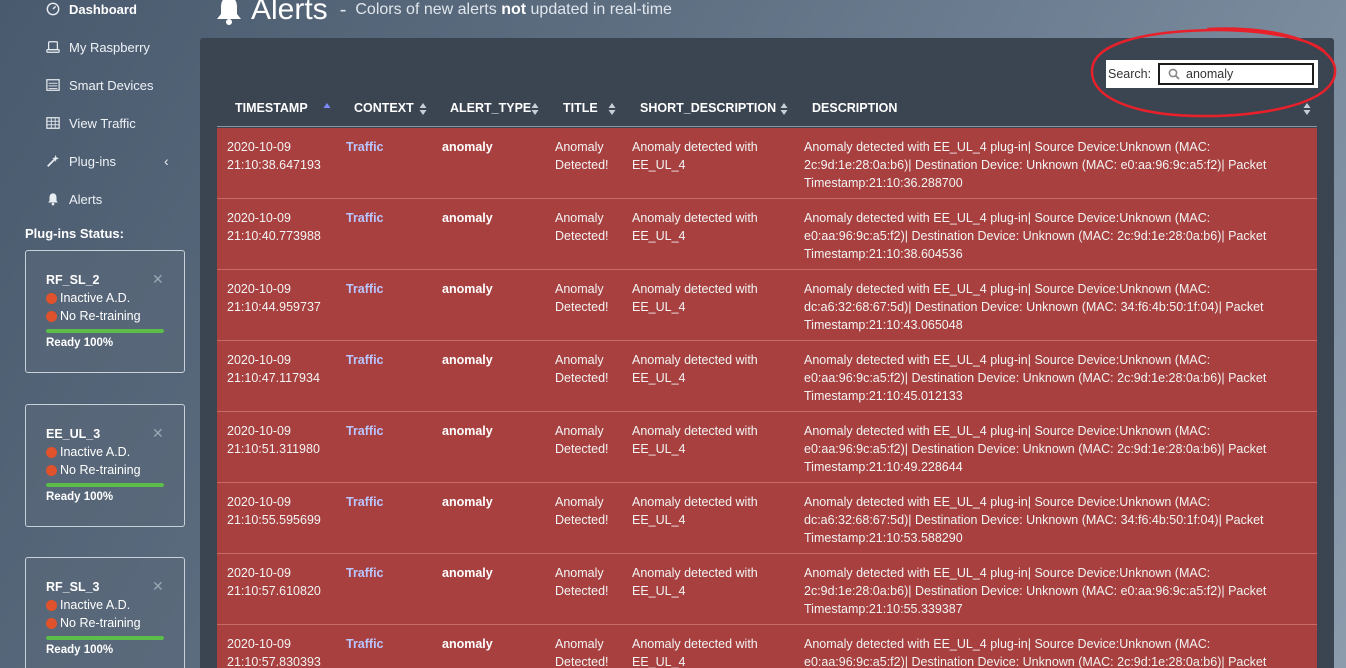  What do you see at coordinates (92, 161) in the screenshot?
I see `nav-label: Plug-ins` at bounding box center [92, 161].